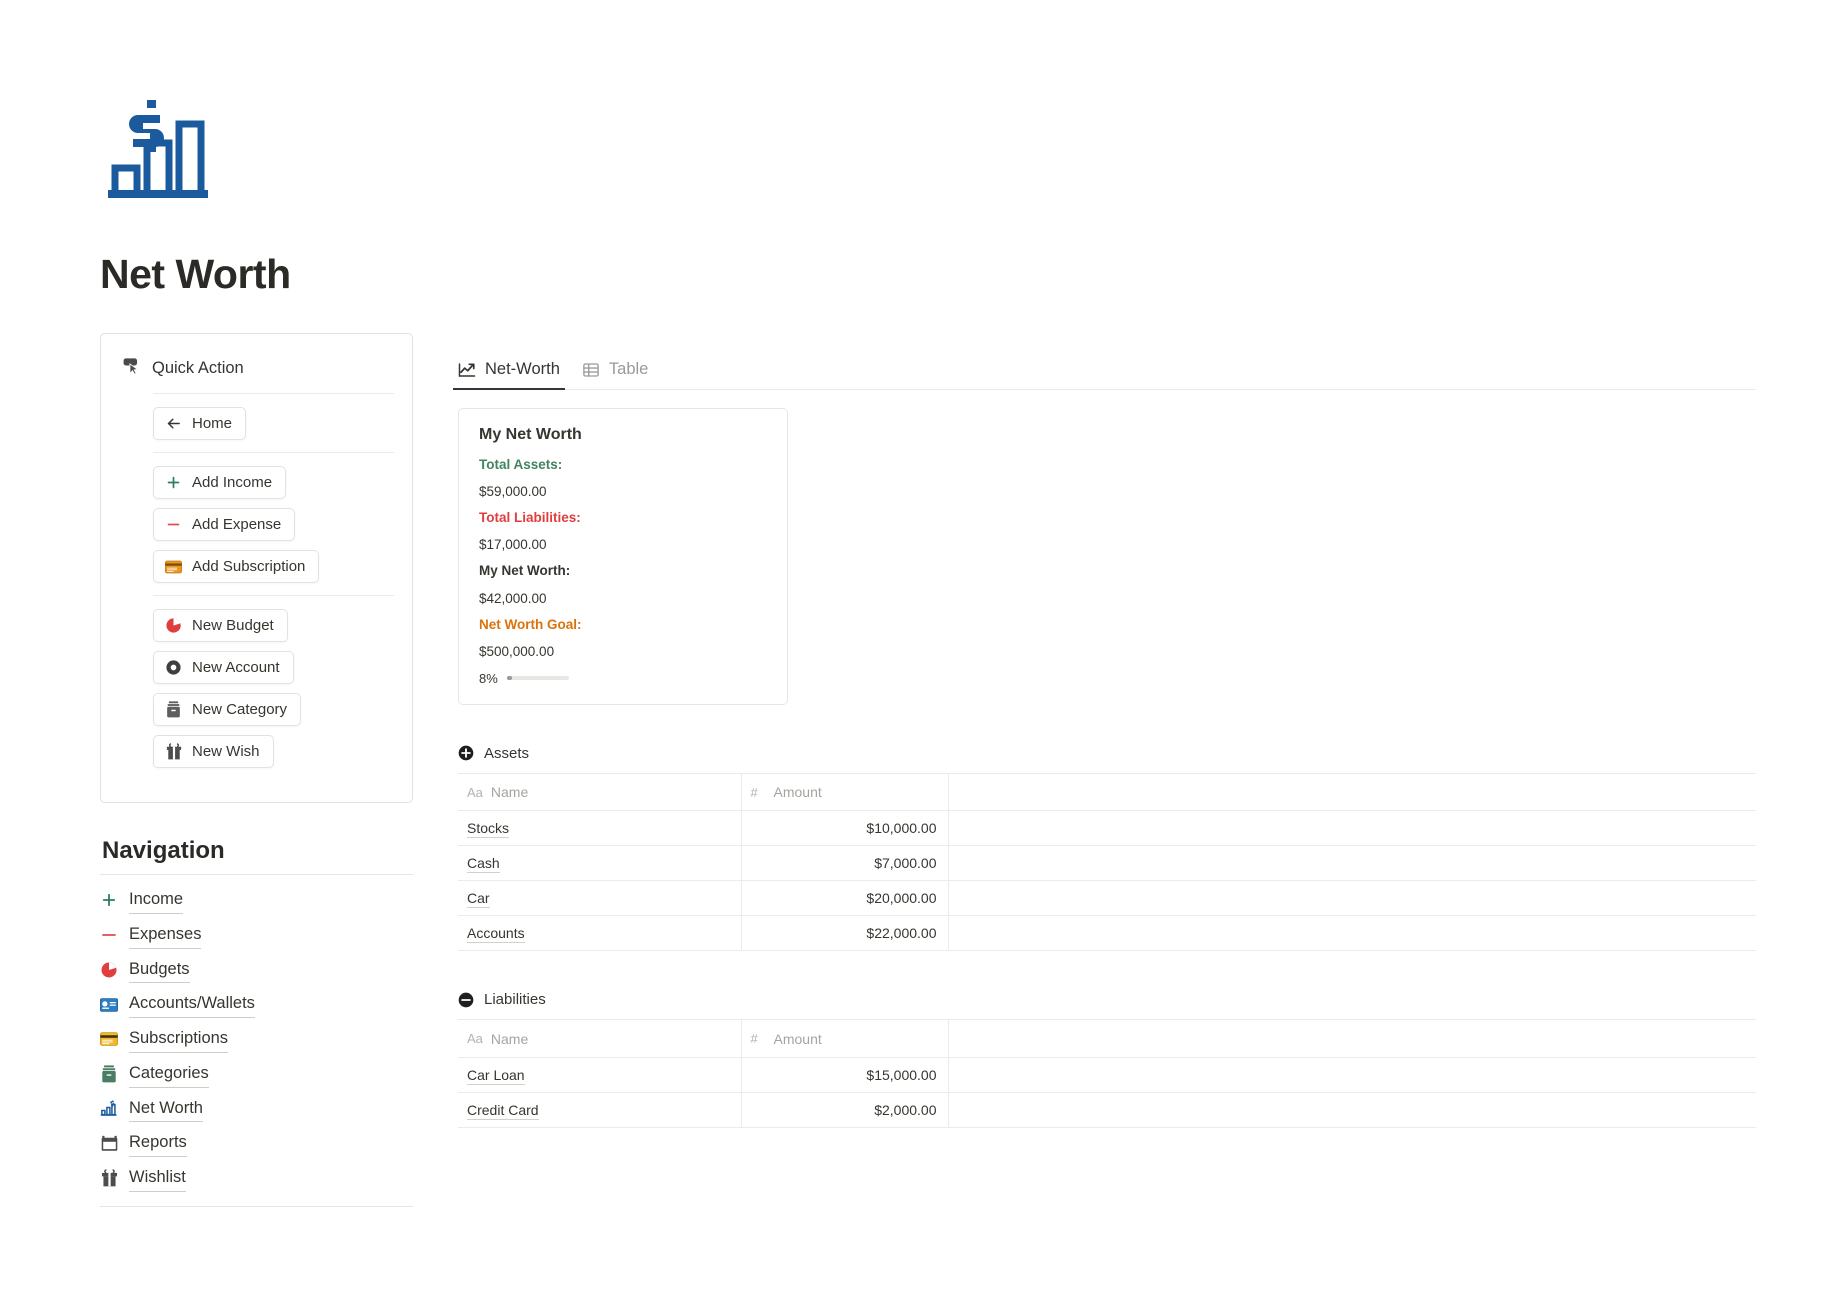  Describe the element at coordinates (509, 792) in the screenshot. I see `column-header-label: Name` at that location.